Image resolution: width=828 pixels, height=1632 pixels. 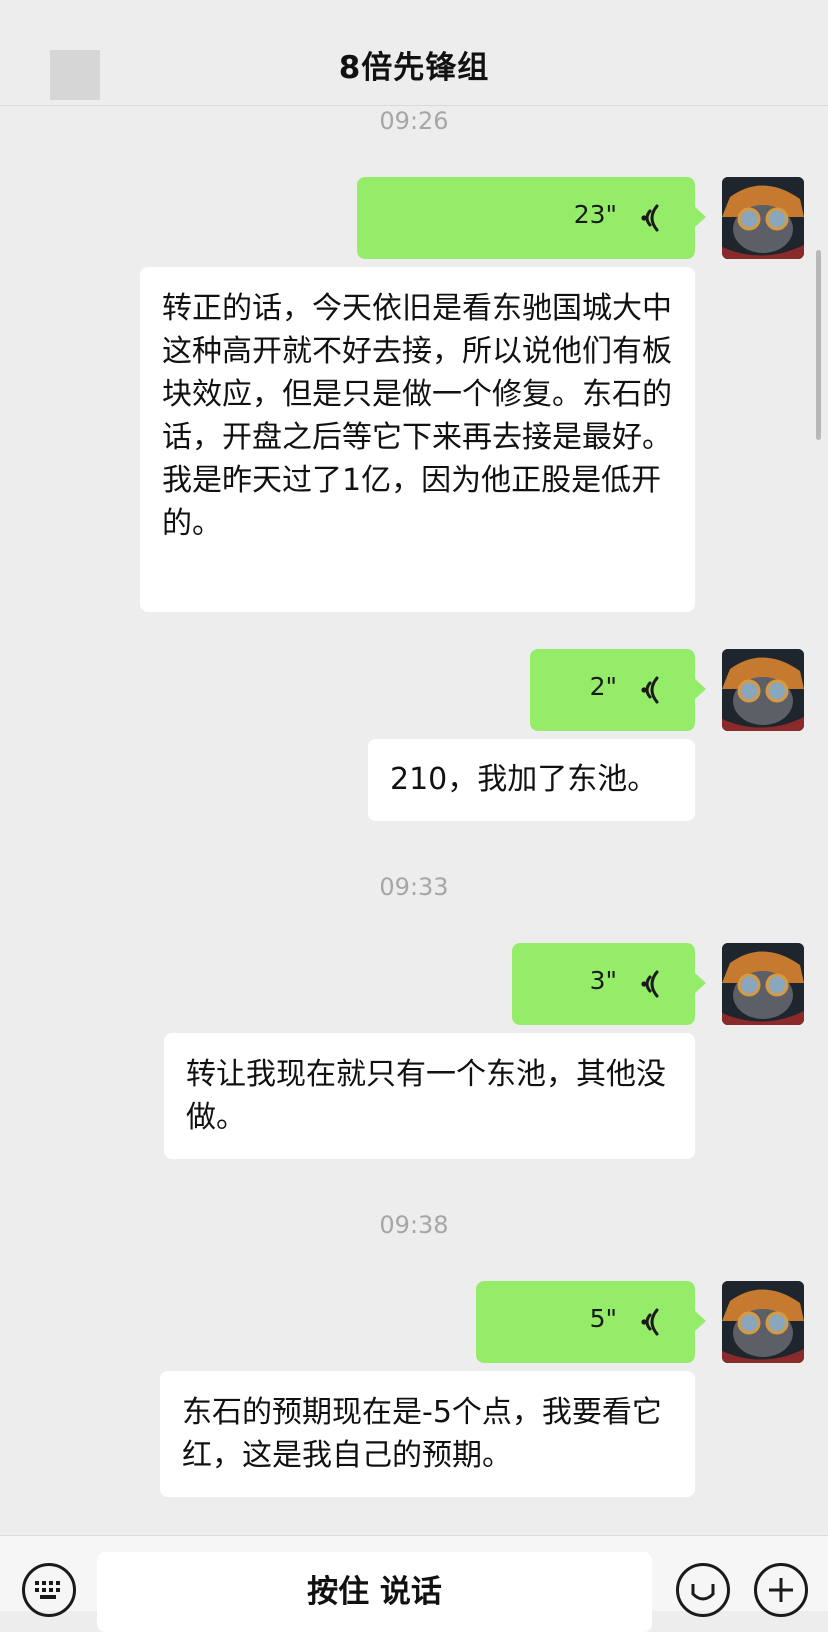 I want to click on more-button, so click(x=781, y=1590).